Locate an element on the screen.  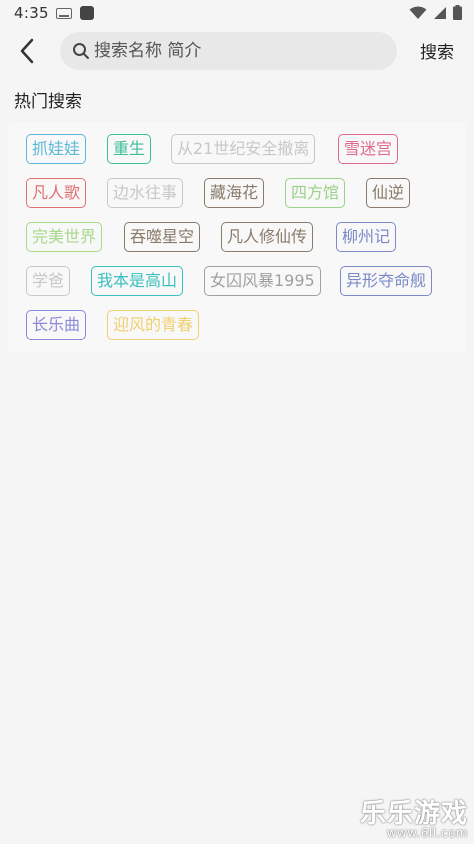
app-notification-icon is located at coordinates (87, 13).